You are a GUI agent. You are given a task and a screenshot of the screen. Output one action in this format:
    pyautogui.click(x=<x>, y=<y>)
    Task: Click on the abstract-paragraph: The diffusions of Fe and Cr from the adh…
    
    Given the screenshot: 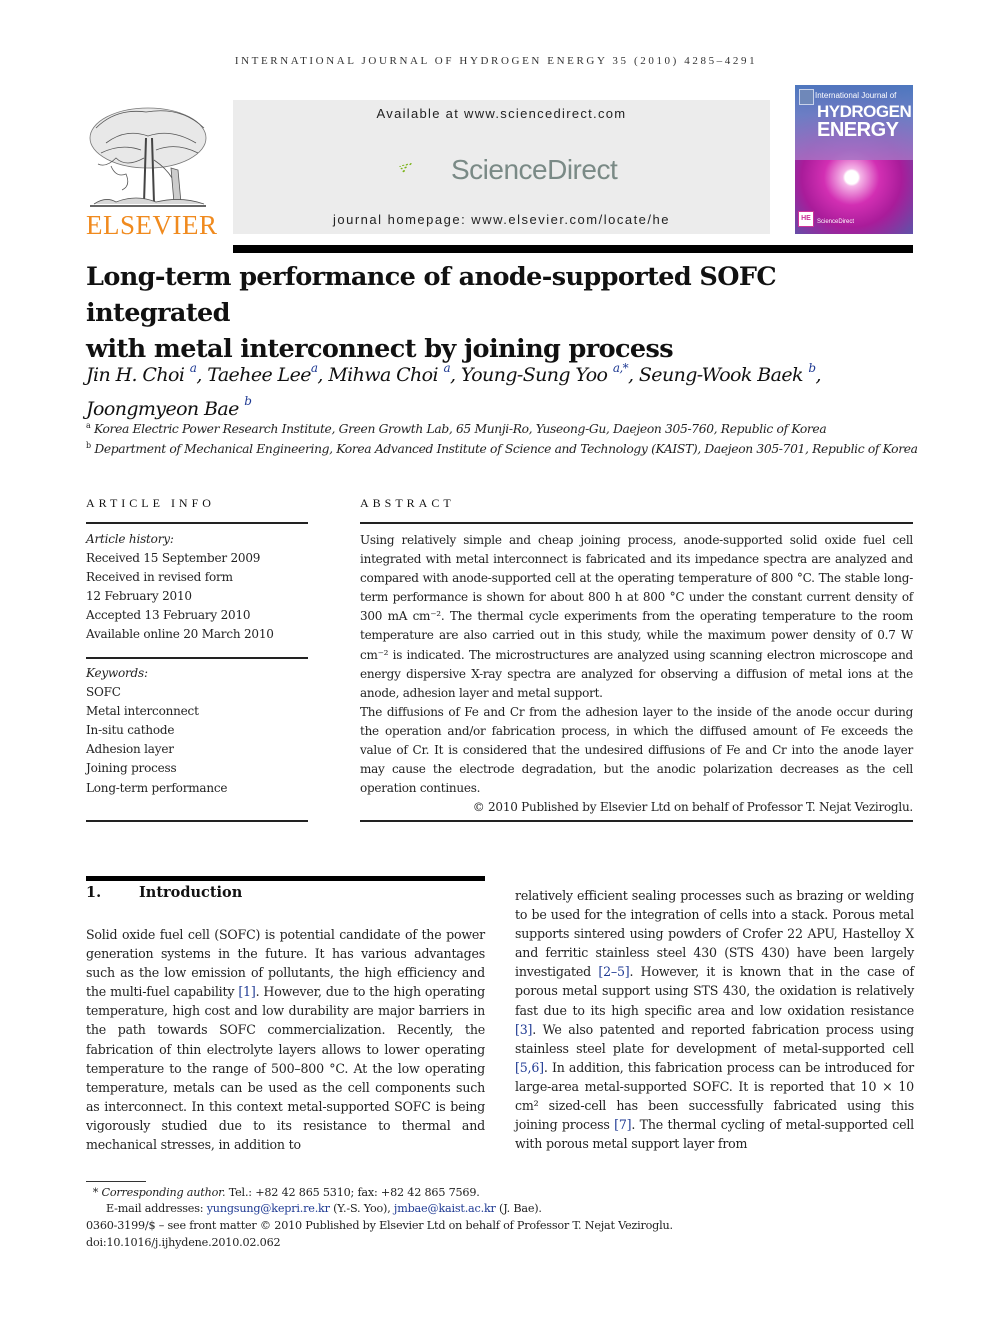 What is the action you would take?
    pyautogui.click(x=636, y=750)
    